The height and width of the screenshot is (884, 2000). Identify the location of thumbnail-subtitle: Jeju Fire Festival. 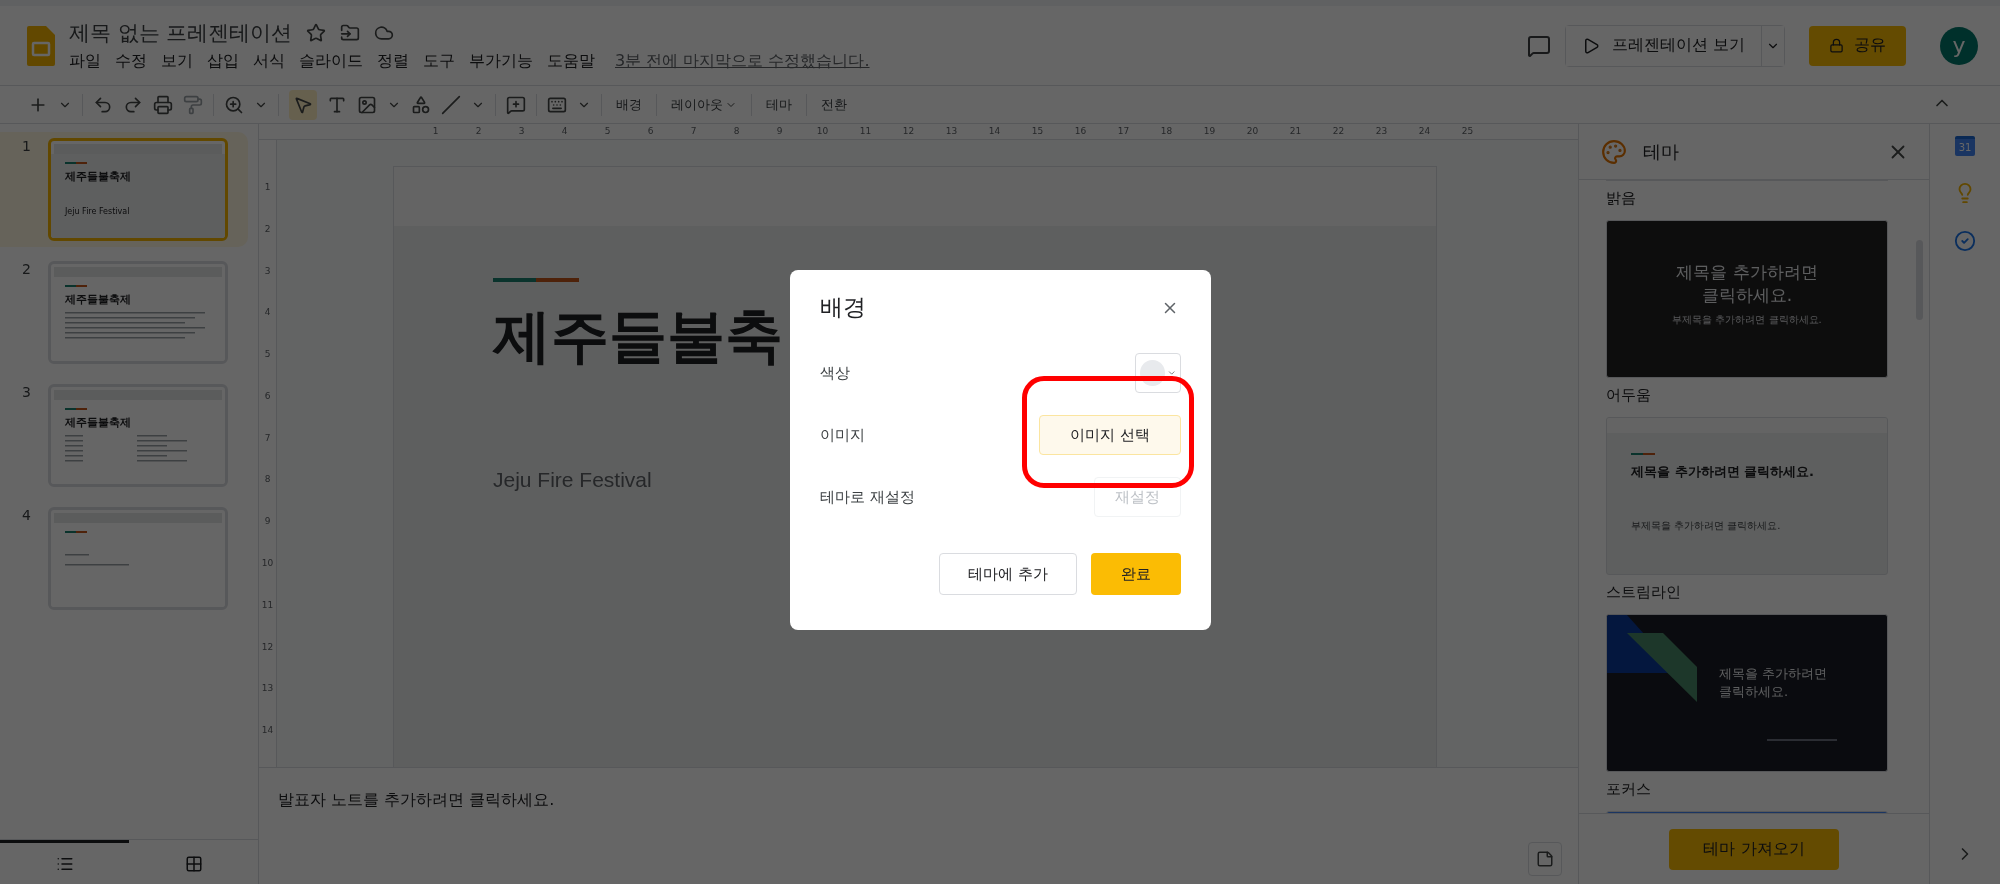
(98, 211).